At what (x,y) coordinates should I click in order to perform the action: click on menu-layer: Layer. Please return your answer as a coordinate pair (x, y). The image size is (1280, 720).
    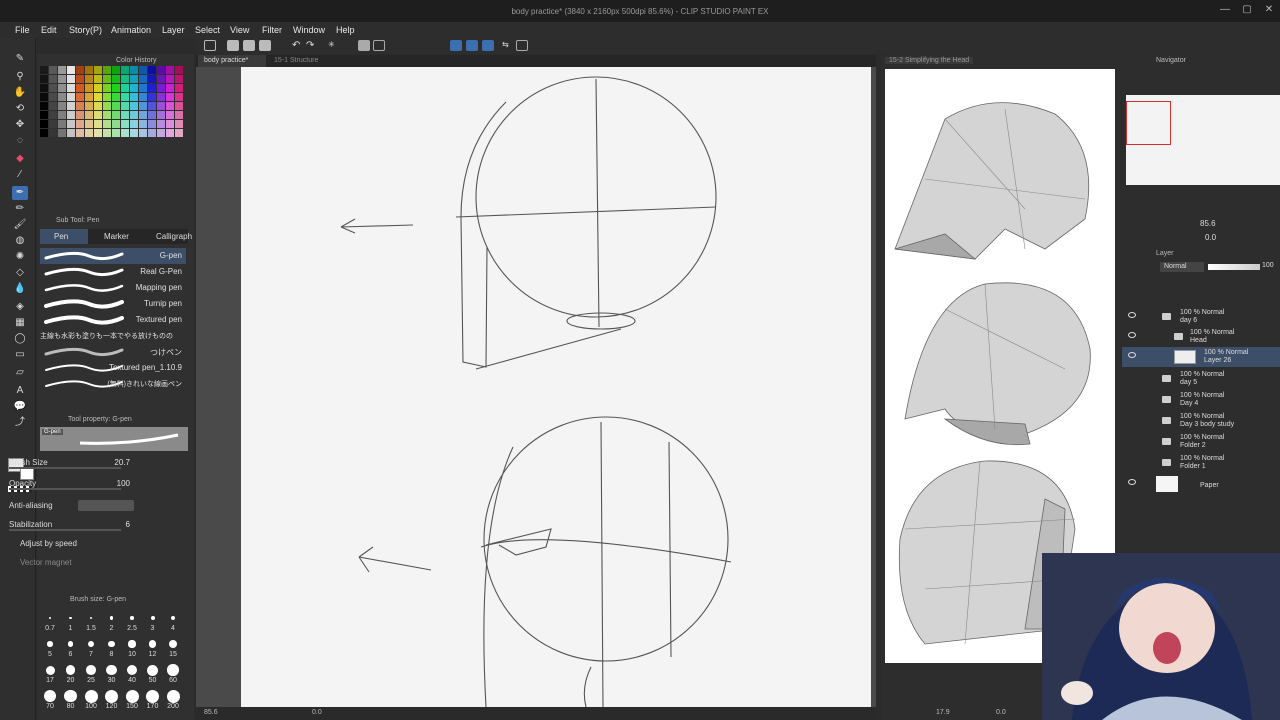
    Looking at the image, I should click on (173, 30).